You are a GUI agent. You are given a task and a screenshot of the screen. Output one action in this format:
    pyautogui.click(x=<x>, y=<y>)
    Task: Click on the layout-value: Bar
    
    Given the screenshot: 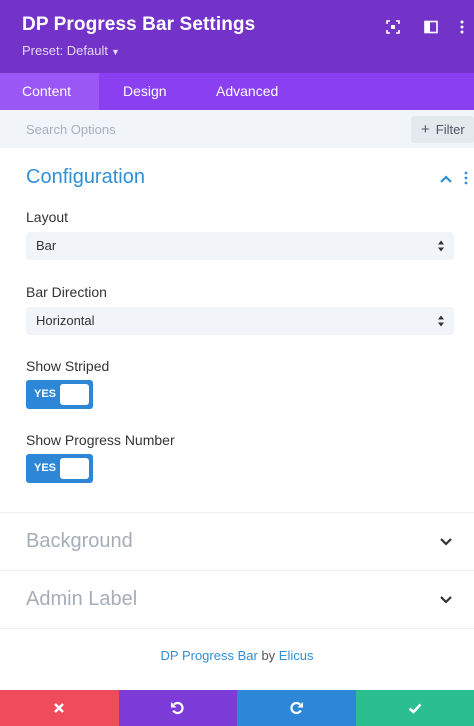 What is the action you would take?
    pyautogui.click(x=46, y=245)
    